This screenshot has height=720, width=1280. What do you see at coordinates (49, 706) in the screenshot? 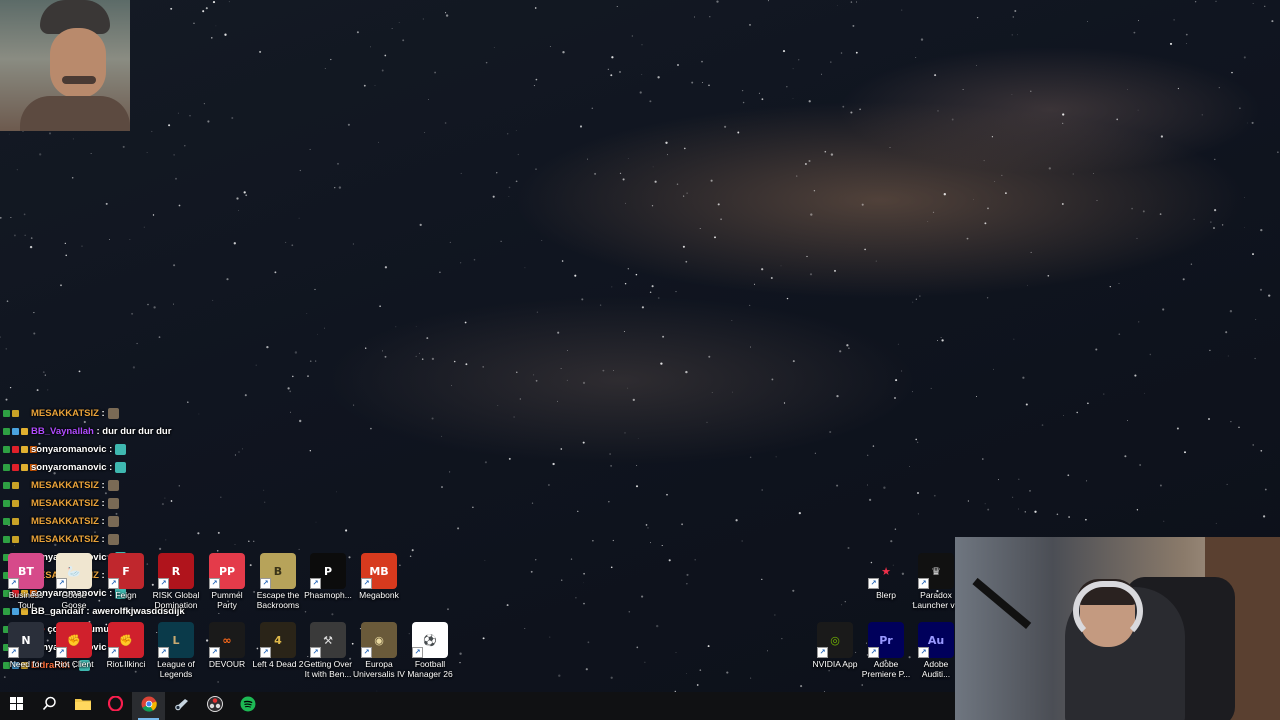
I see `search-button` at bounding box center [49, 706].